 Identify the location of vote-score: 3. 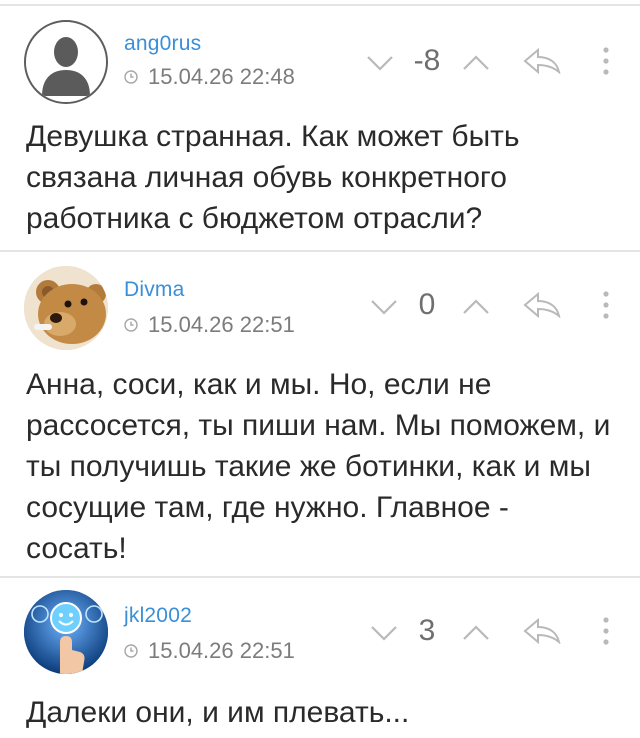
(427, 630).